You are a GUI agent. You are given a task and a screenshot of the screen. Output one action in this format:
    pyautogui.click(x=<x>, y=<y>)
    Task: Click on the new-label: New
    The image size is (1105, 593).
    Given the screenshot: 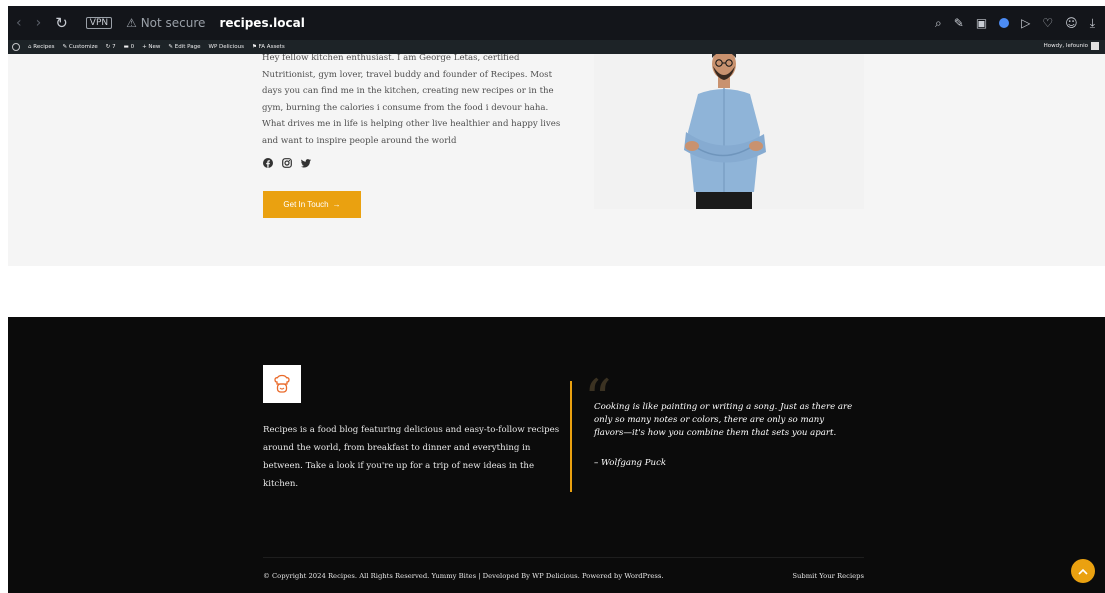 What is the action you would take?
    pyautogui.click(x=154, y=47)
    